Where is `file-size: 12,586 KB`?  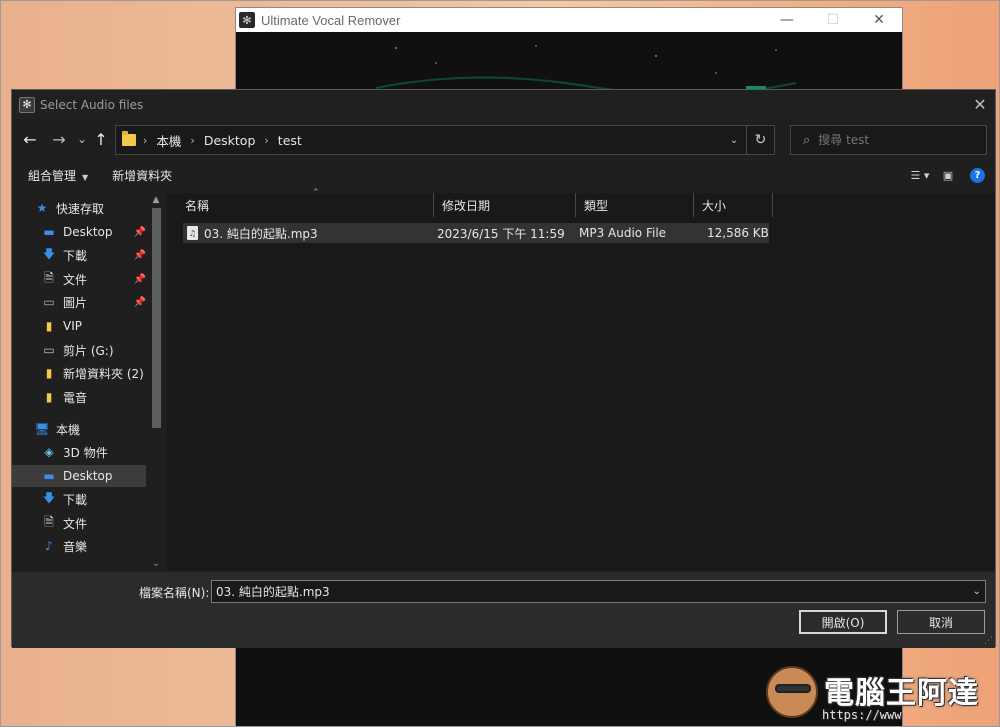 file-size: 12,586 KB is located at coordinates (738, 233).